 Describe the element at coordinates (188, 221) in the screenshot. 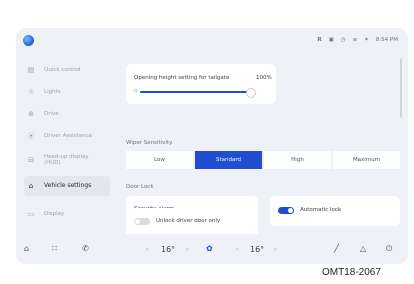

I see `unlock-driver-door-label: Unlock driver door only` at that location.